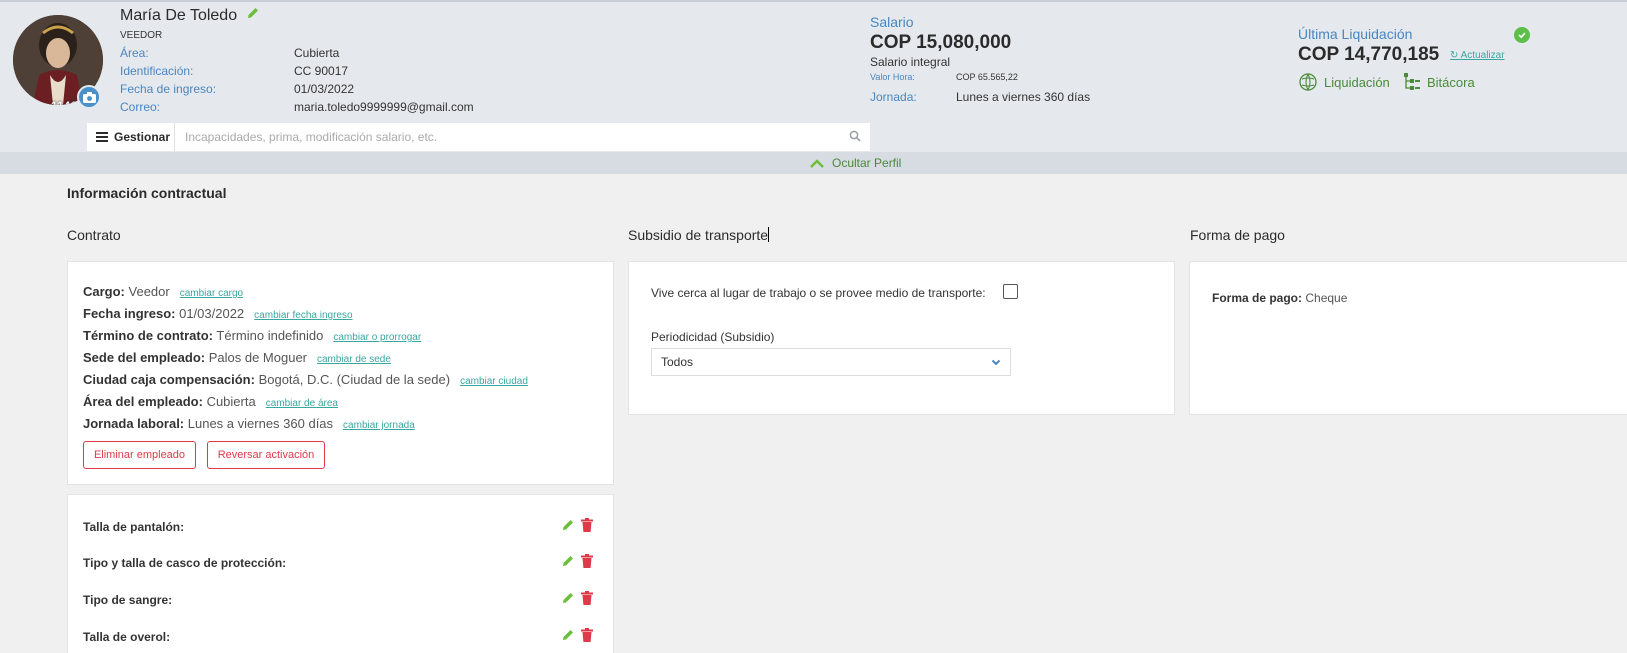 This screenshot has height=653, width=1627. What do you see at coordinates (892, 22) in the screenshot?
I see `salary-label: Salario` at bounding box center [892, 22].